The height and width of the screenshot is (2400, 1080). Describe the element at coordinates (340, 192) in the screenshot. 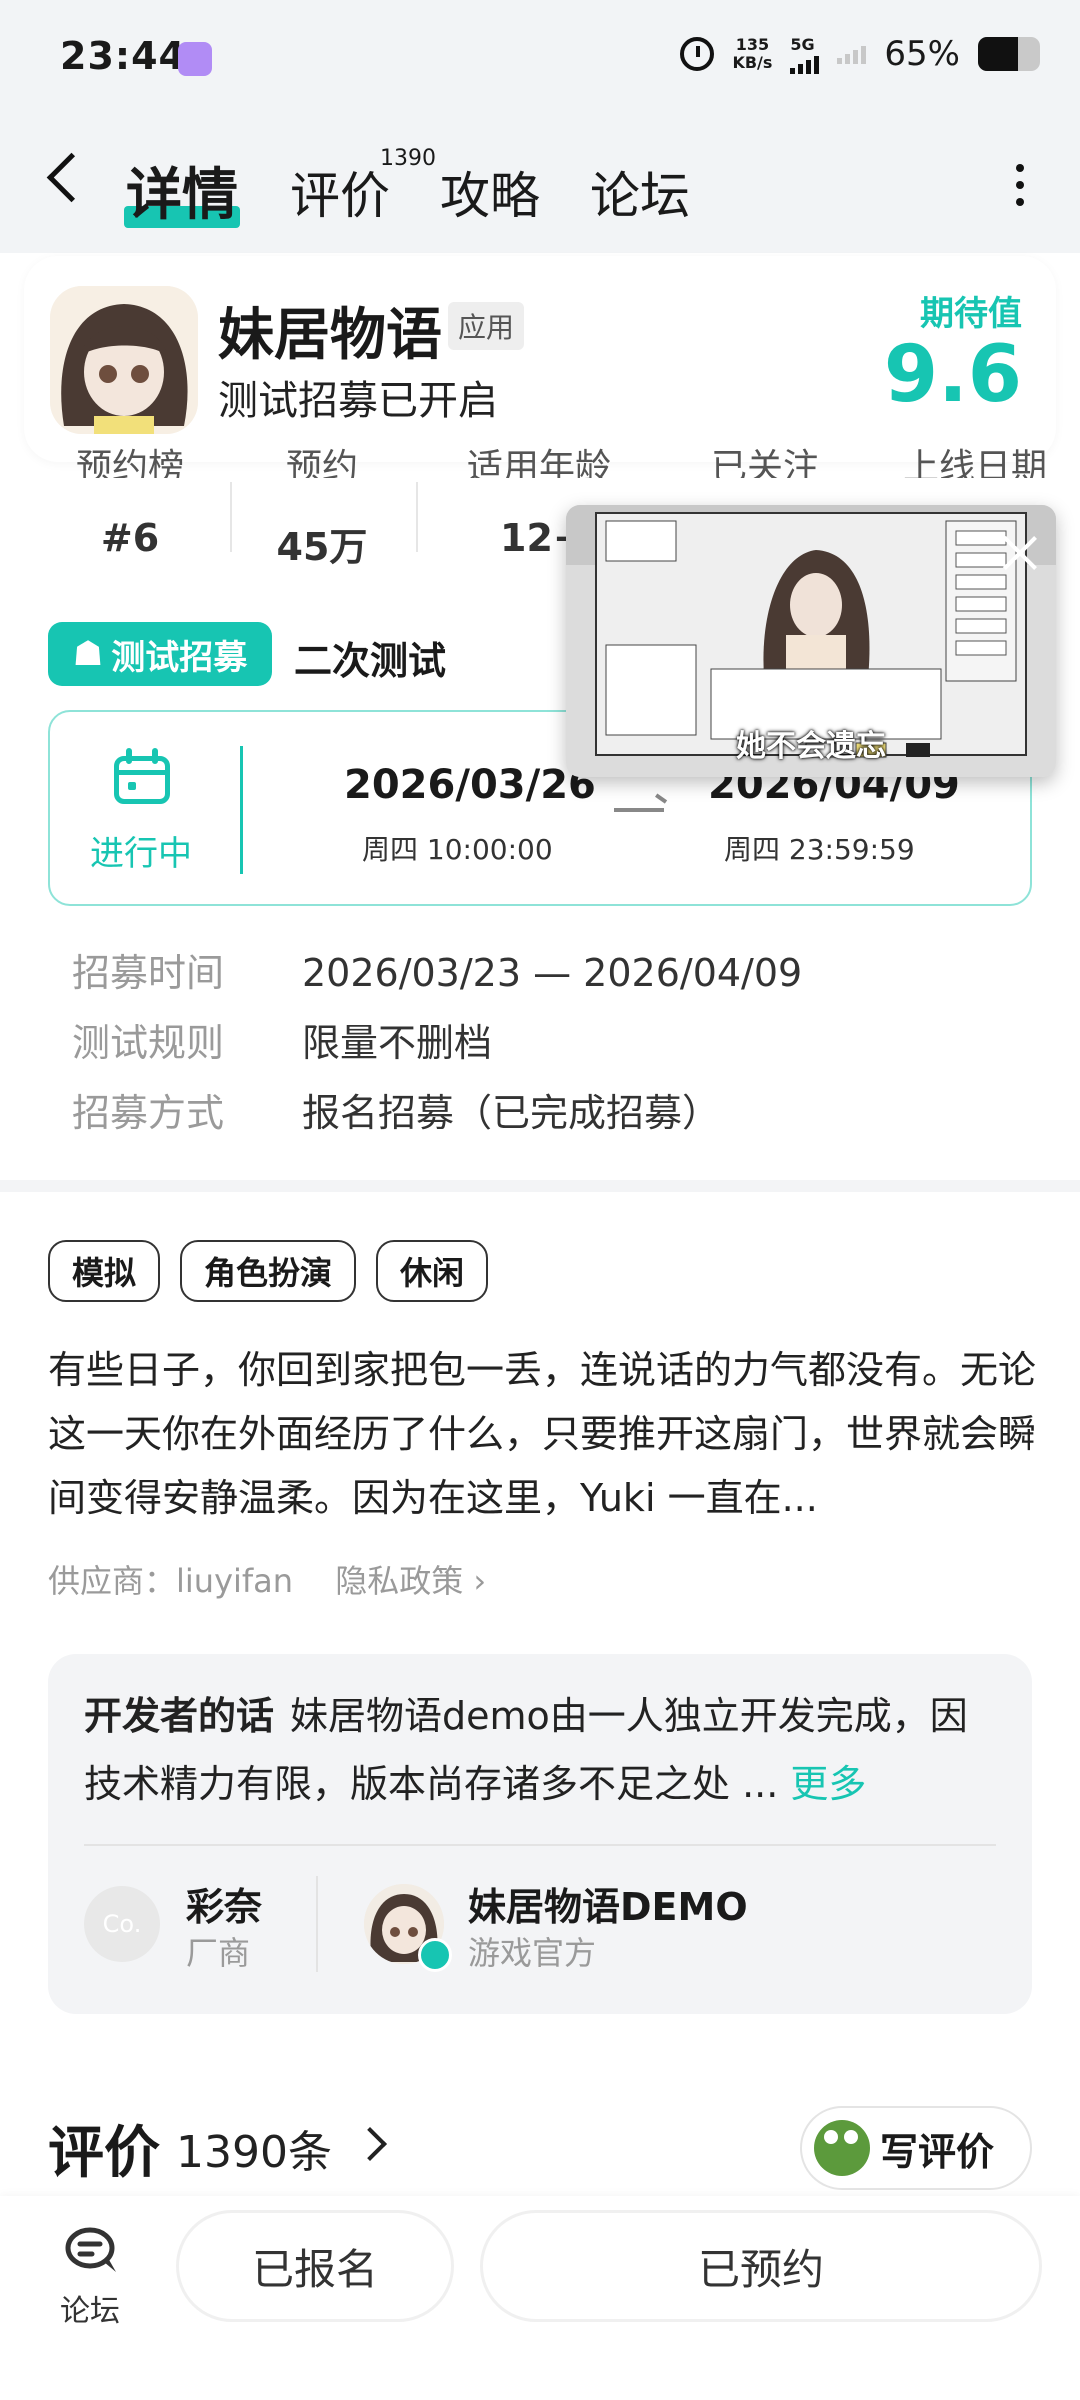

I see `tab-reviews: 评价` at that location.